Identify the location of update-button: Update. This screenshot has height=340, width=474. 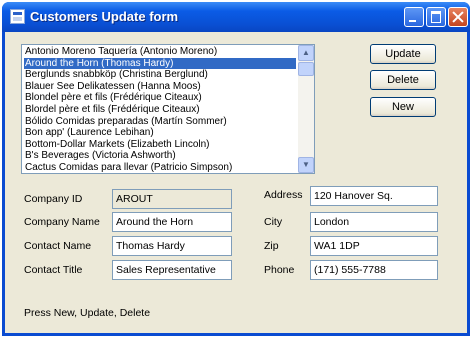
(403, 54).